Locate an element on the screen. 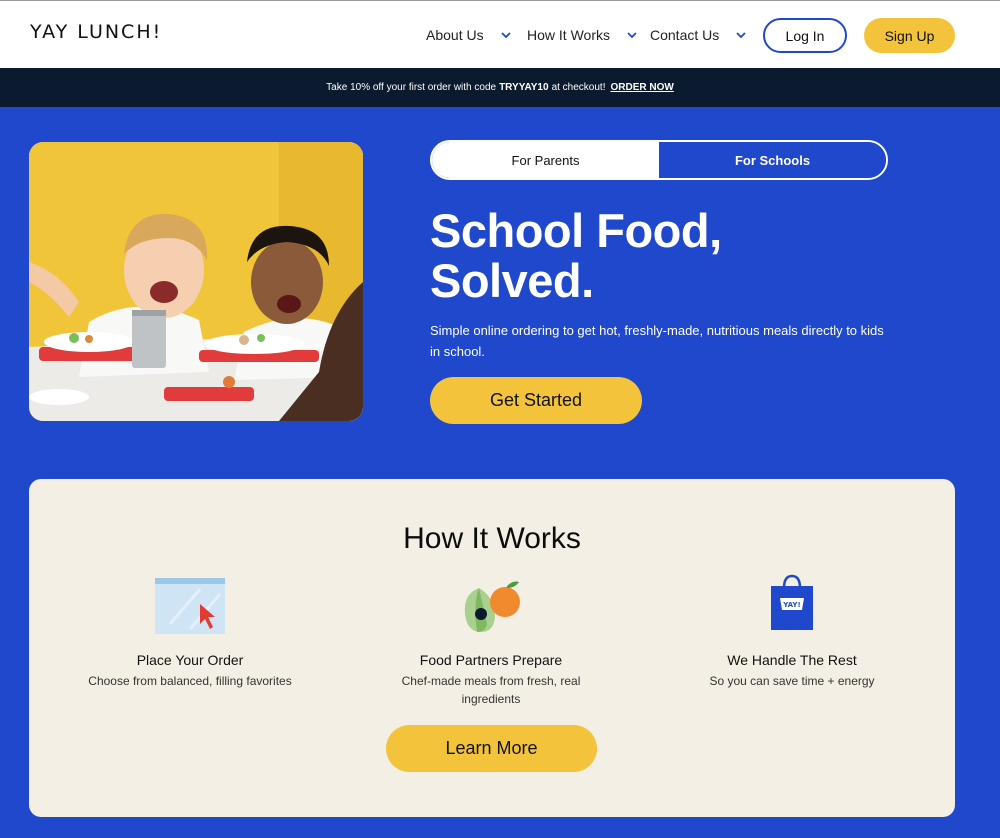  order-now-link: ORDER NOW is located at coordinates (641, 87).